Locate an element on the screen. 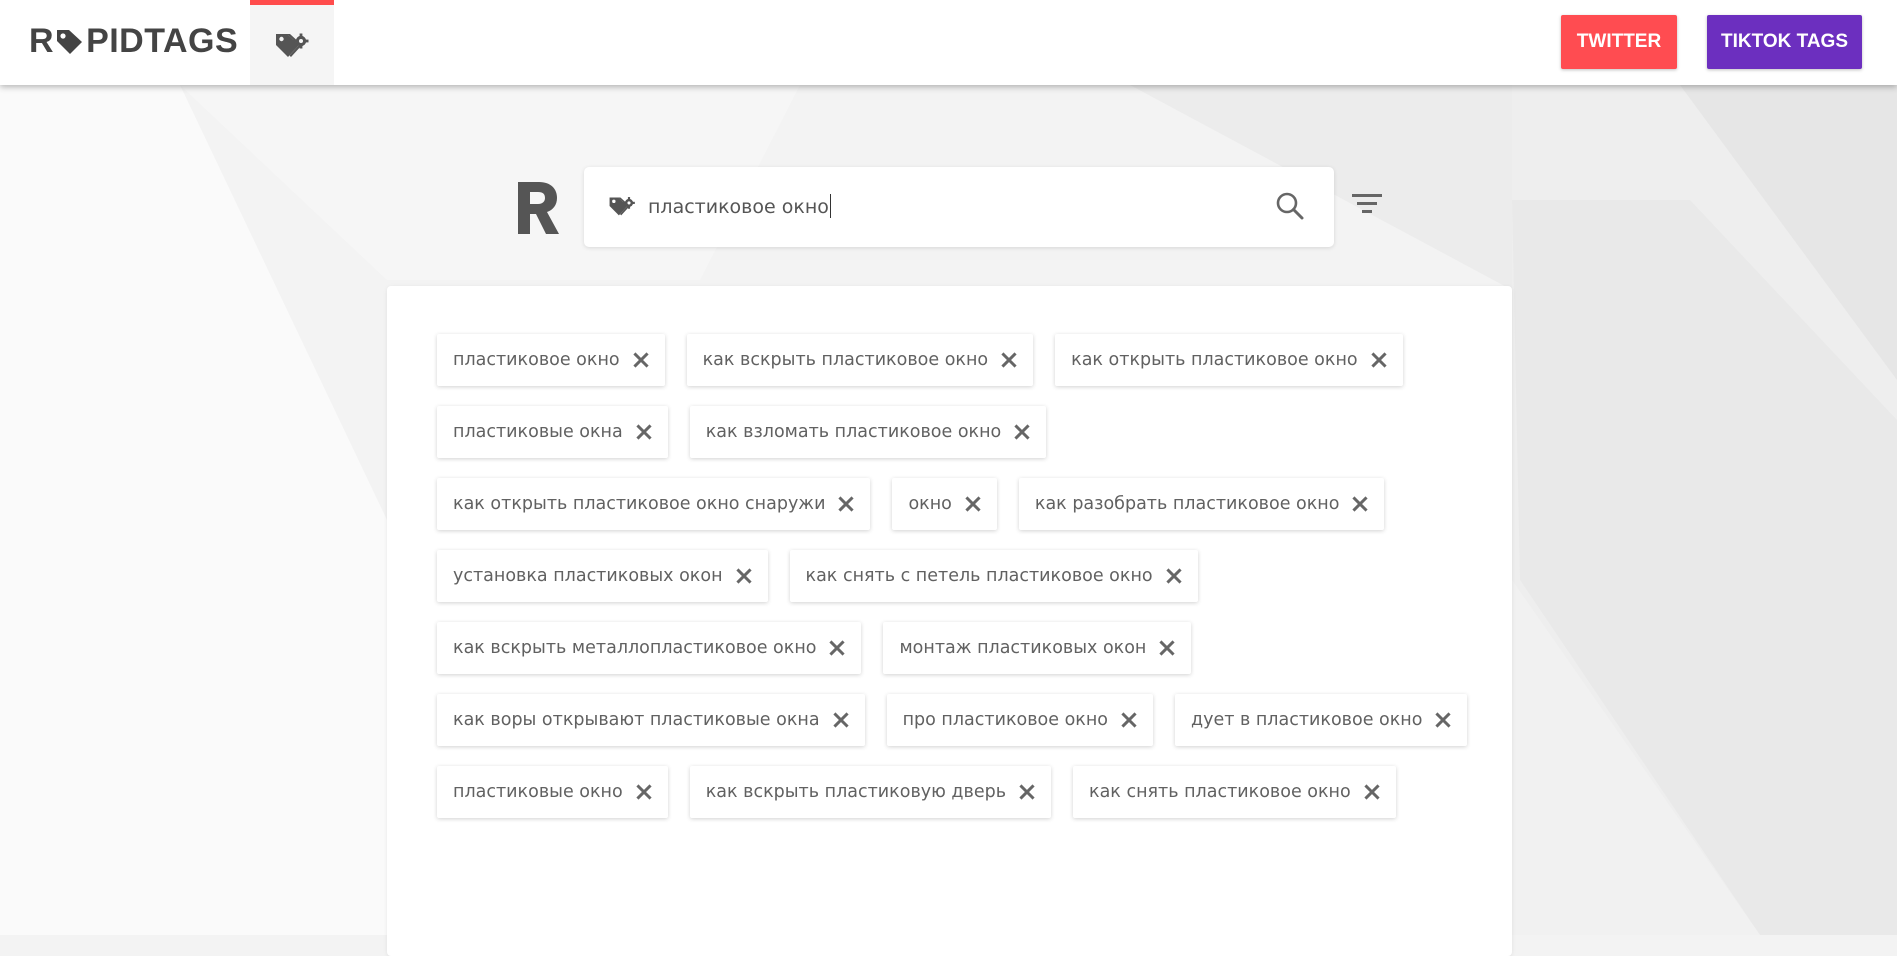 The height and width of the screenshot is (956, 1897). logo-text-start: R is located at coordinates (42, 41).